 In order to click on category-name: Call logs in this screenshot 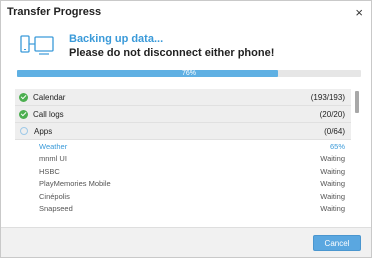, I will do `click(48, 114)`.